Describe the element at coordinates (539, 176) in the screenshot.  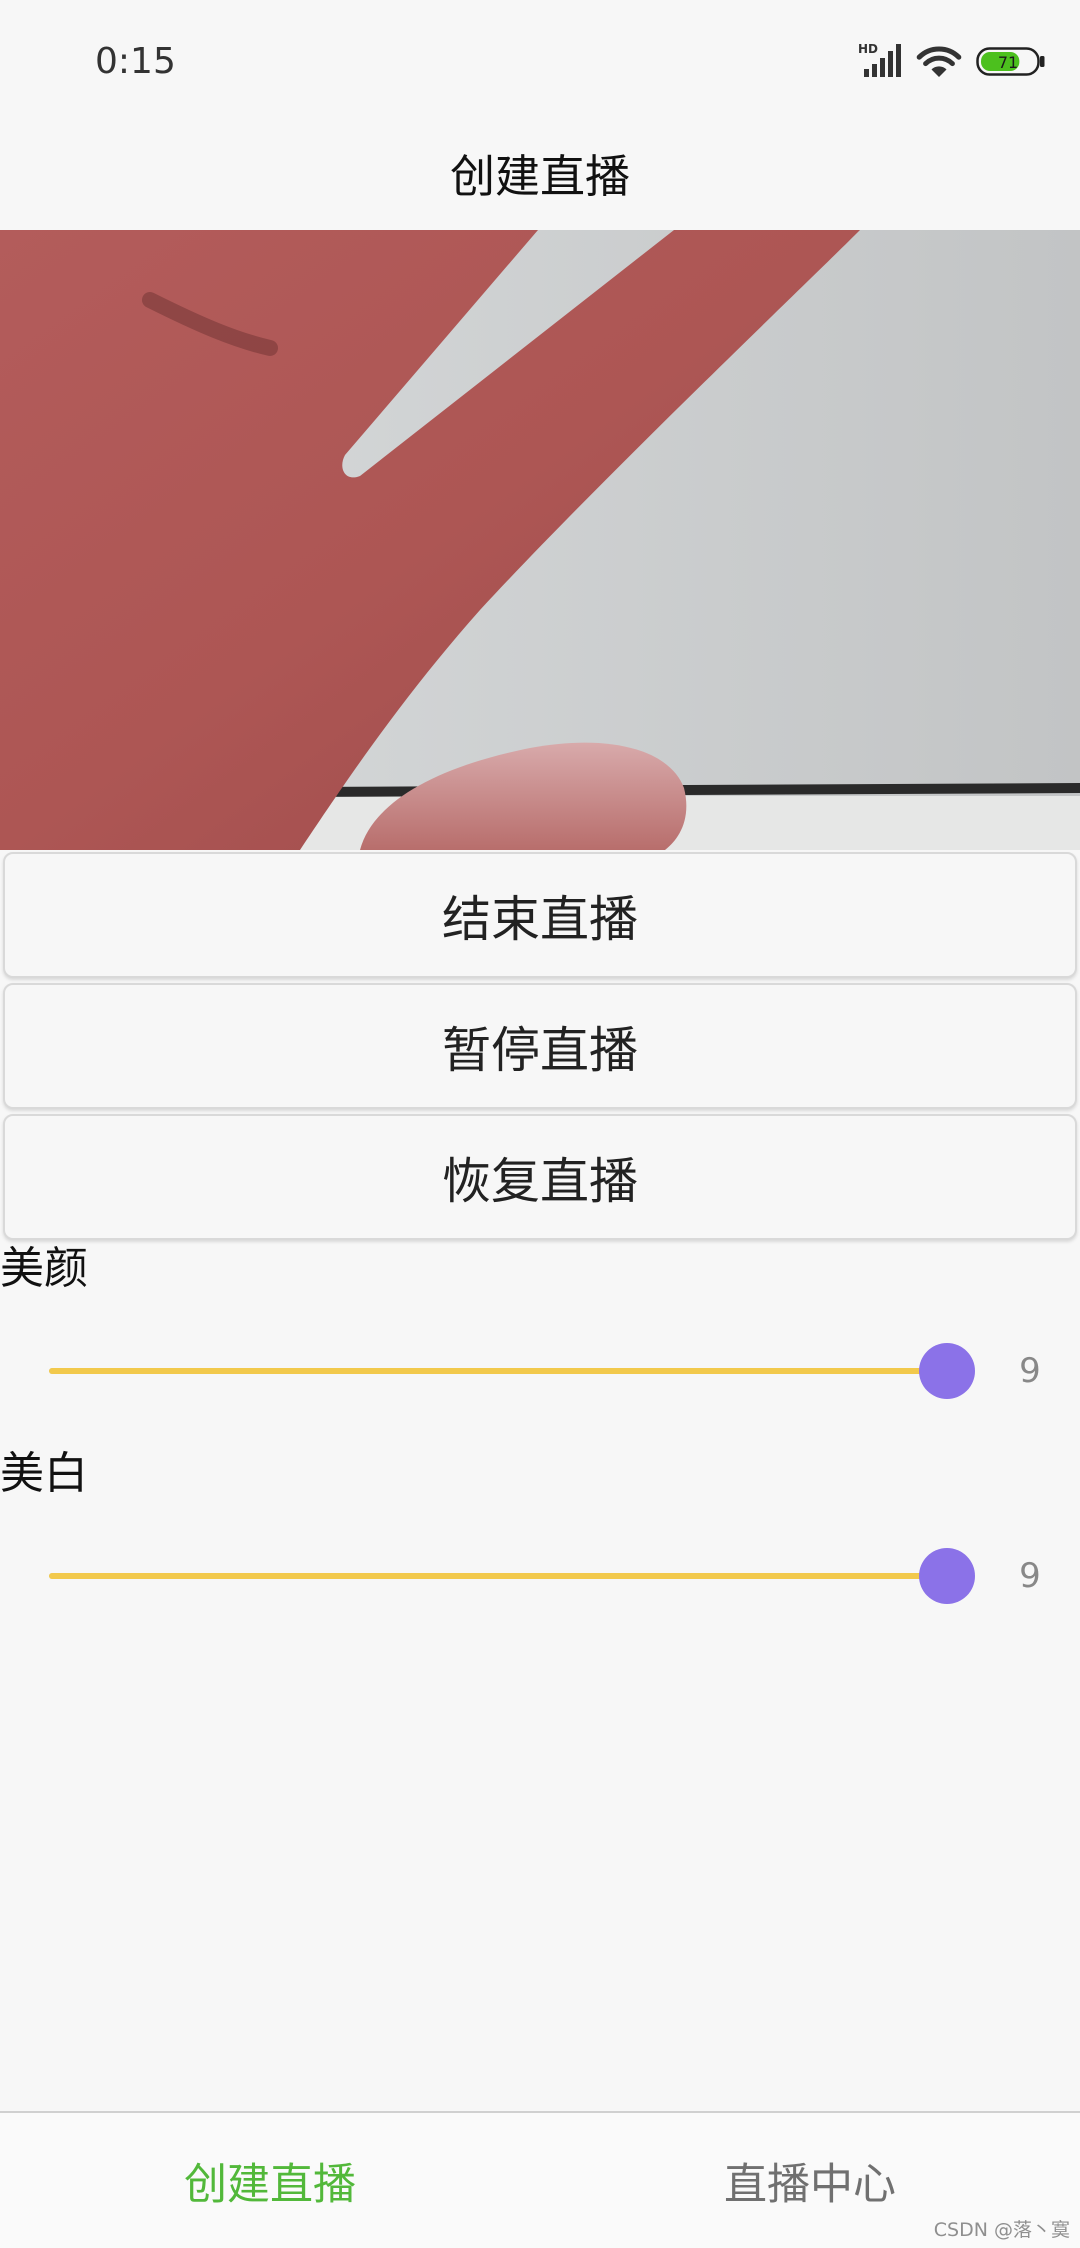
I see `page-title: 创建直播` at that location.